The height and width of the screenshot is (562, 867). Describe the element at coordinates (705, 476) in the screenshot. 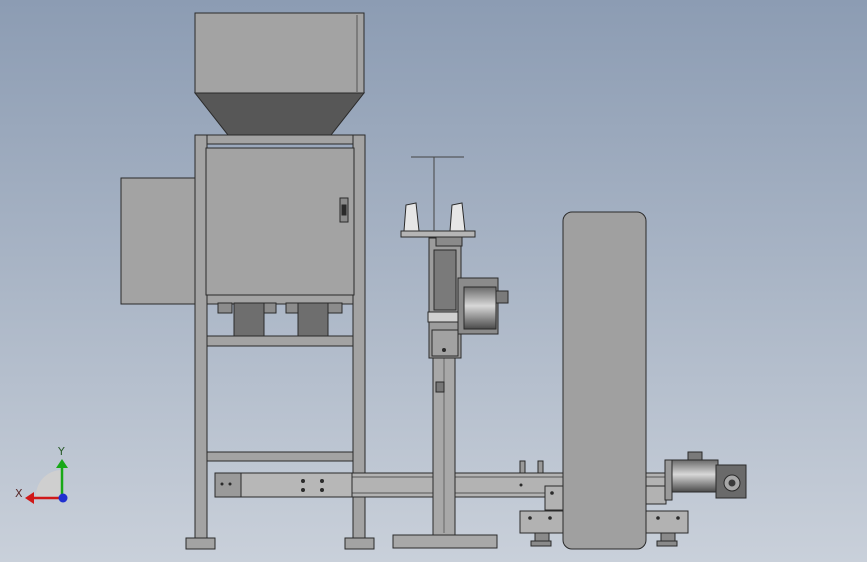

I see `conveyor-drive-motor` at that location.